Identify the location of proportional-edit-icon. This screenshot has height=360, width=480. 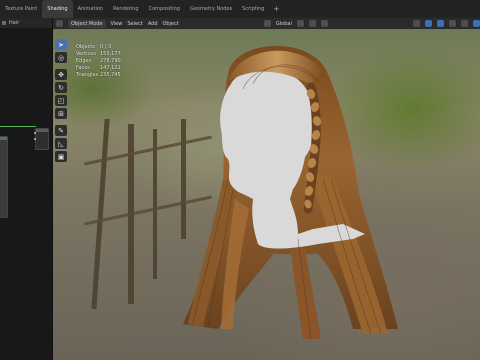
(324, 23).